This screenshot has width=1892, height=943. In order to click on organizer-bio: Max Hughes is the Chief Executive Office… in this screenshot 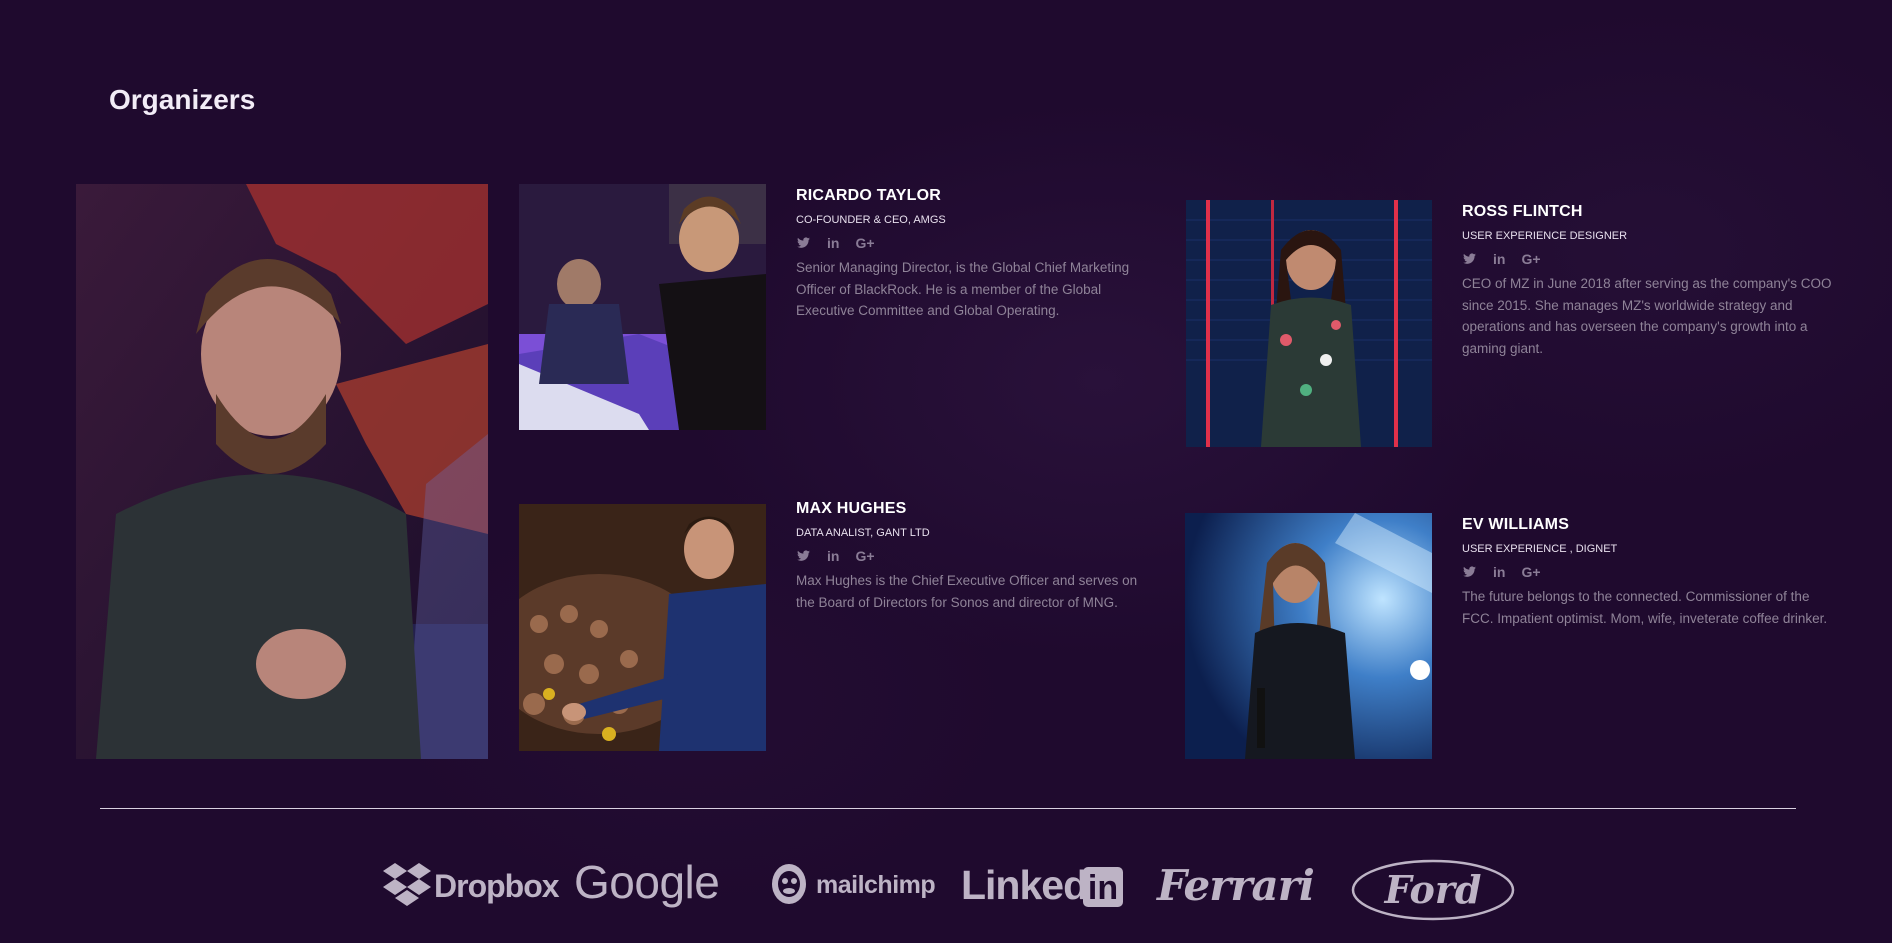, I will do `click(967, 591)`.